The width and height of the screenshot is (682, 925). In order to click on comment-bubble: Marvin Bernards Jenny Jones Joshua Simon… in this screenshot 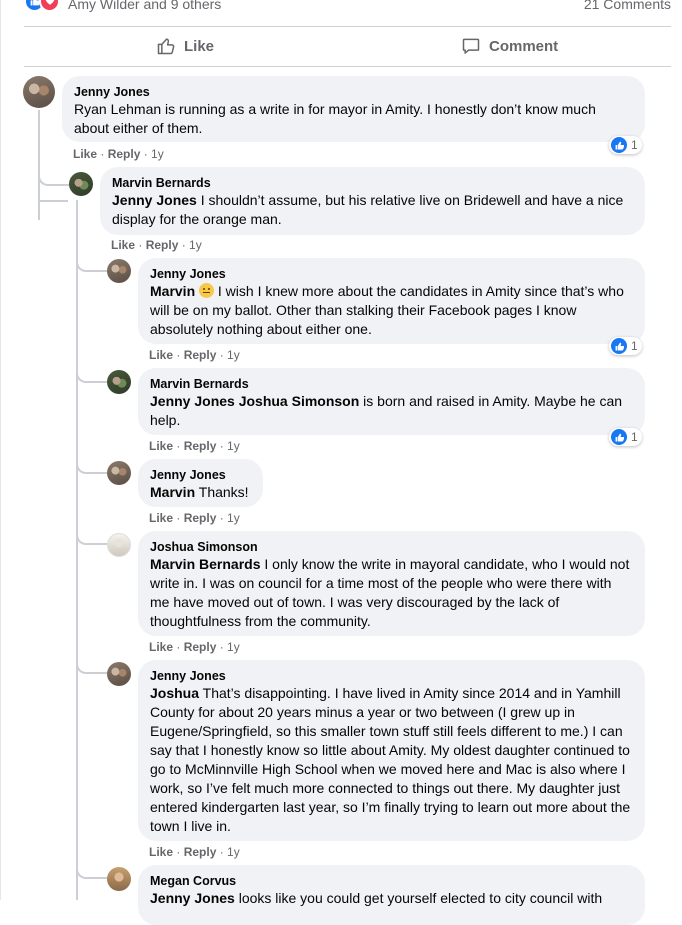, I will do `click(391, 401)`.